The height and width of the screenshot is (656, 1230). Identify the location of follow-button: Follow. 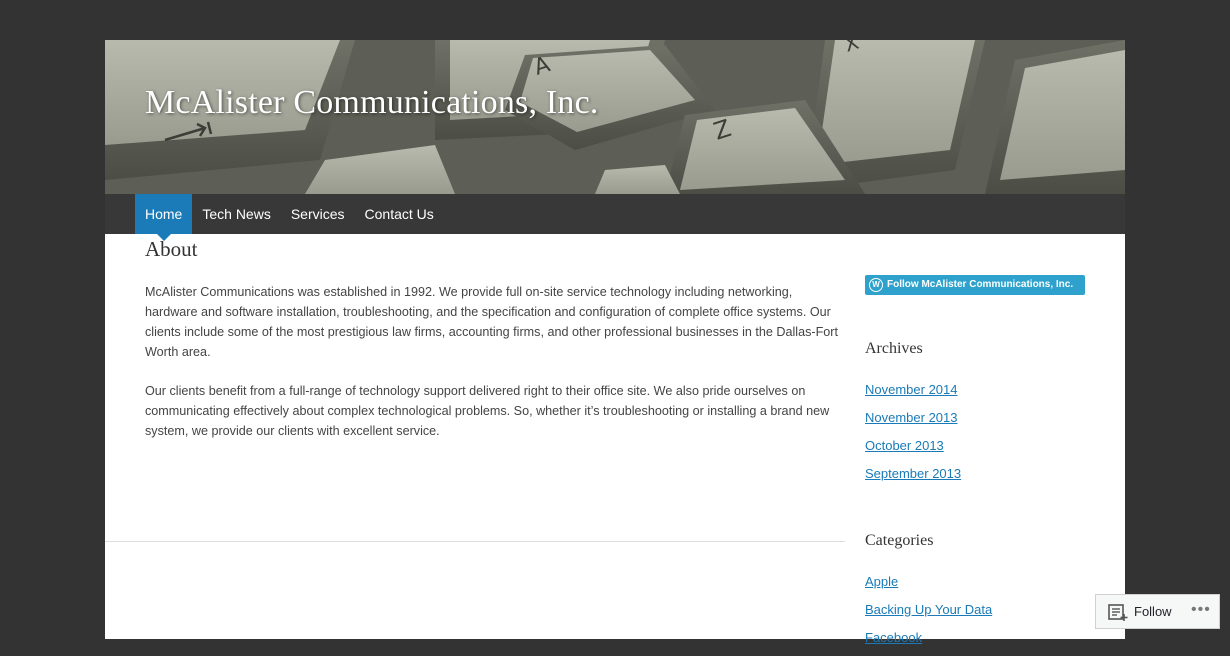
(1153, 611).